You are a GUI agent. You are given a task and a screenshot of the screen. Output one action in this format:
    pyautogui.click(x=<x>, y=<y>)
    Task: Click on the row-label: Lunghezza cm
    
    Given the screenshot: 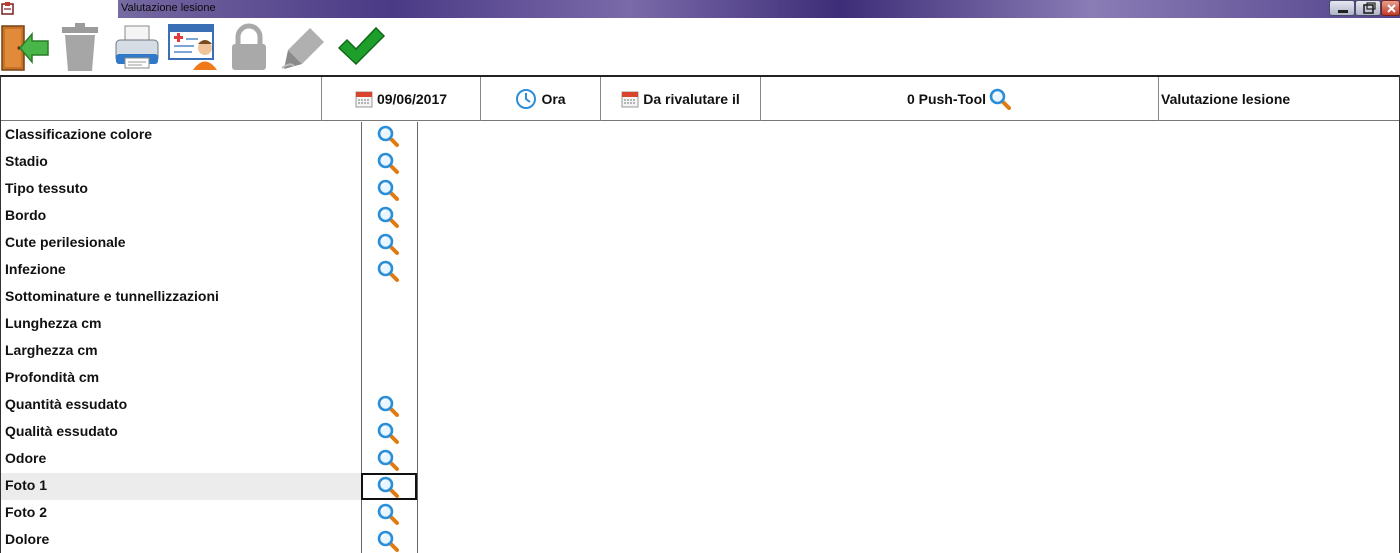 What is the action you would take?
    pyautogui.click(x=53, y=323)
    